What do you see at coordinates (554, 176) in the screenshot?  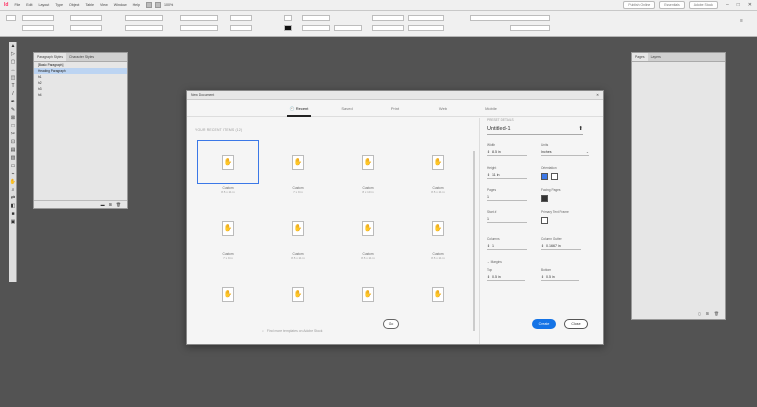 I see `landscape-orientation-icon` at bounding box center [554, 176].